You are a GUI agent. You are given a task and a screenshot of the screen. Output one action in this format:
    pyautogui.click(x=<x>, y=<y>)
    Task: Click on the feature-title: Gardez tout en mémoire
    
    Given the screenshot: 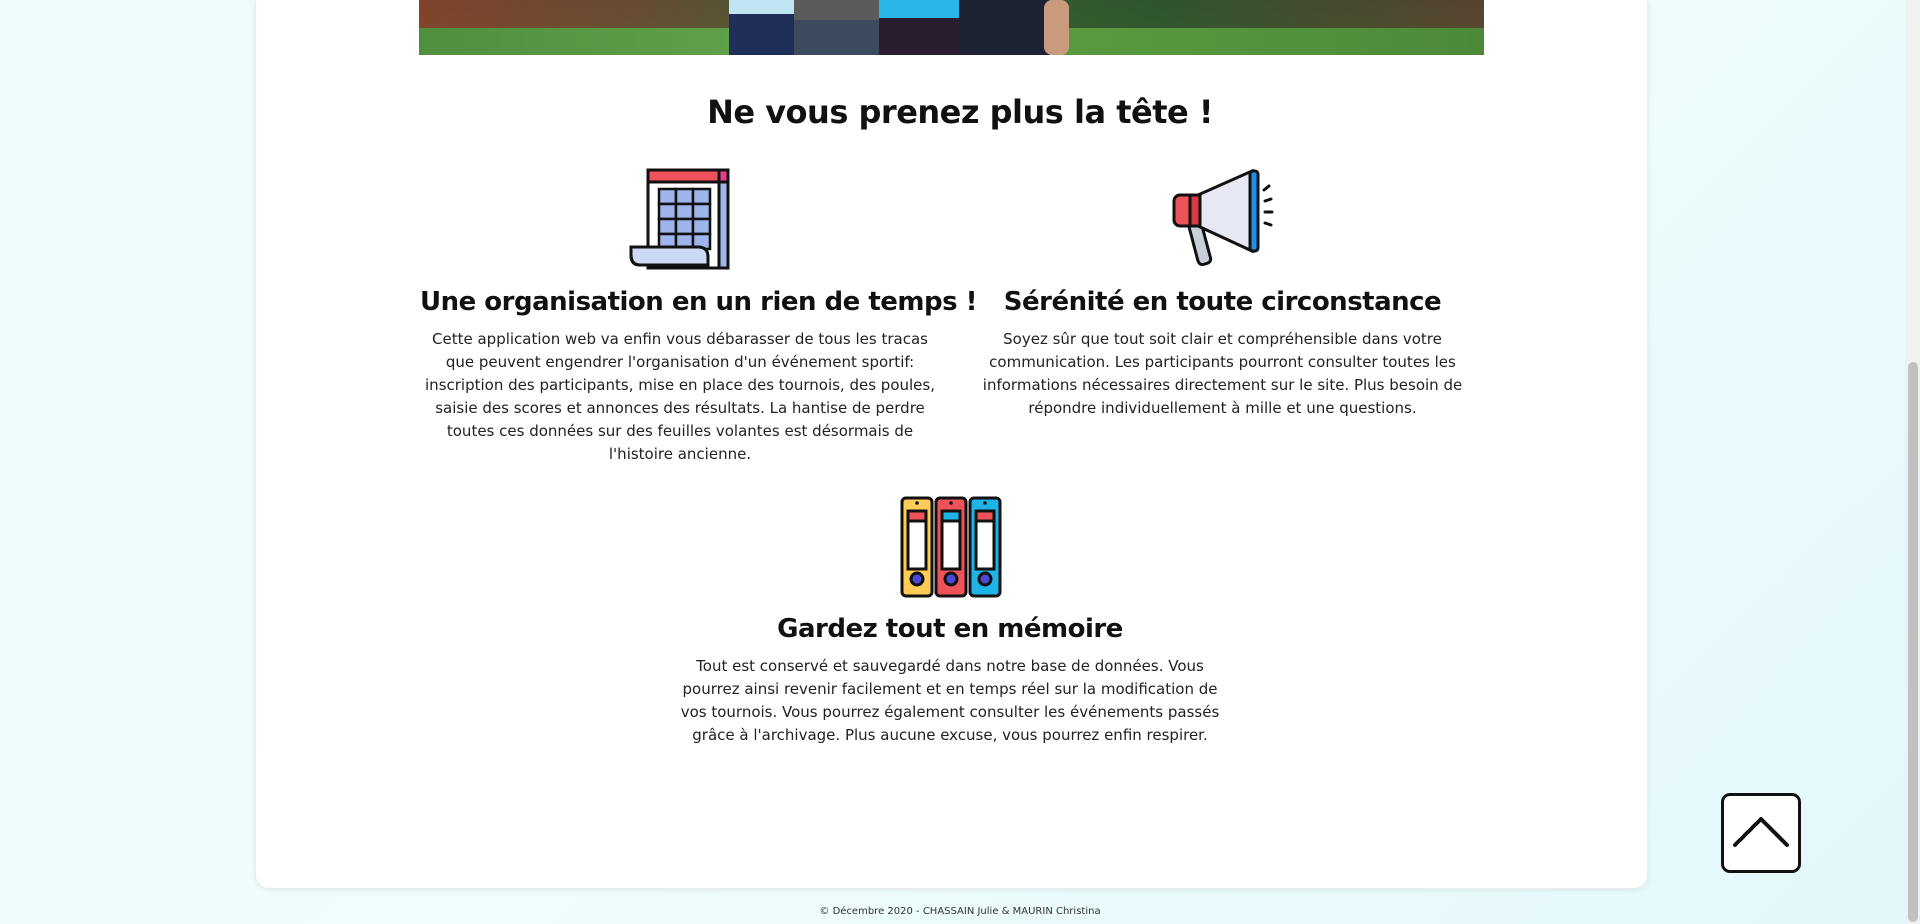 What is the action you would take?
    pyautogui.click(x=950, y=629)
    